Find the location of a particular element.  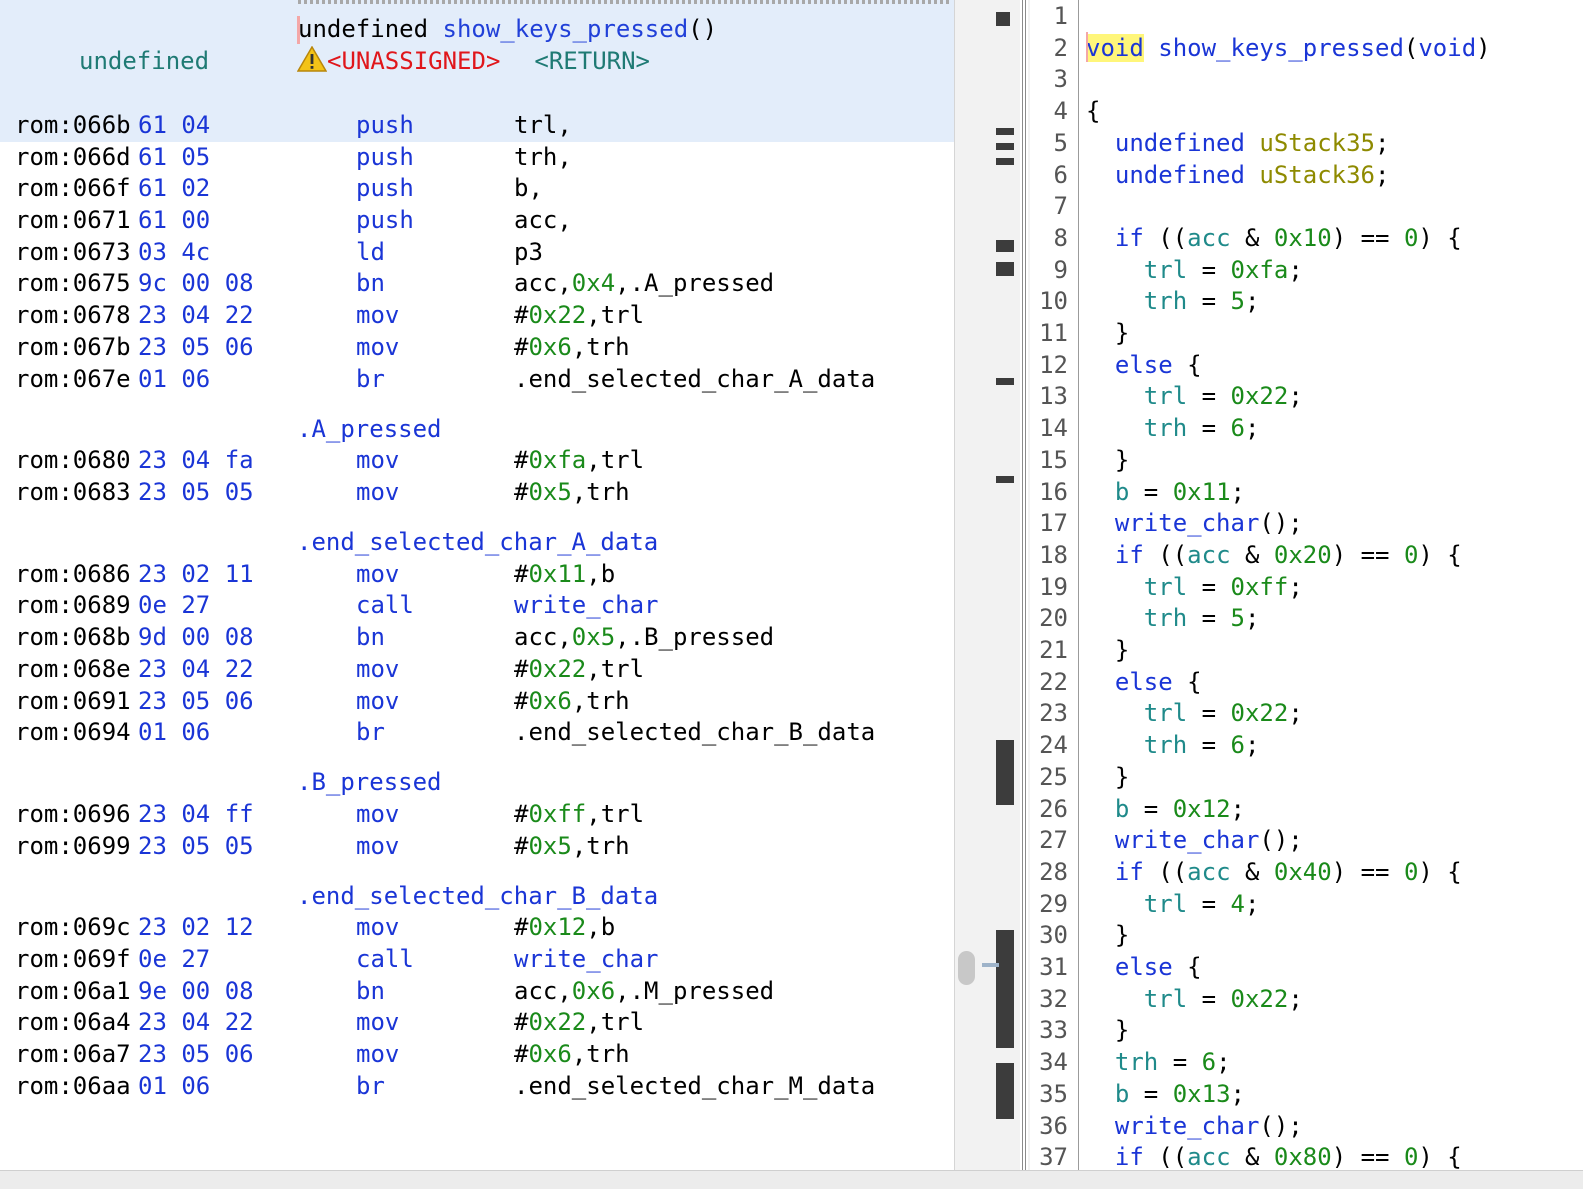

code-line: write_char(); is located at coordinates (1194, 840).